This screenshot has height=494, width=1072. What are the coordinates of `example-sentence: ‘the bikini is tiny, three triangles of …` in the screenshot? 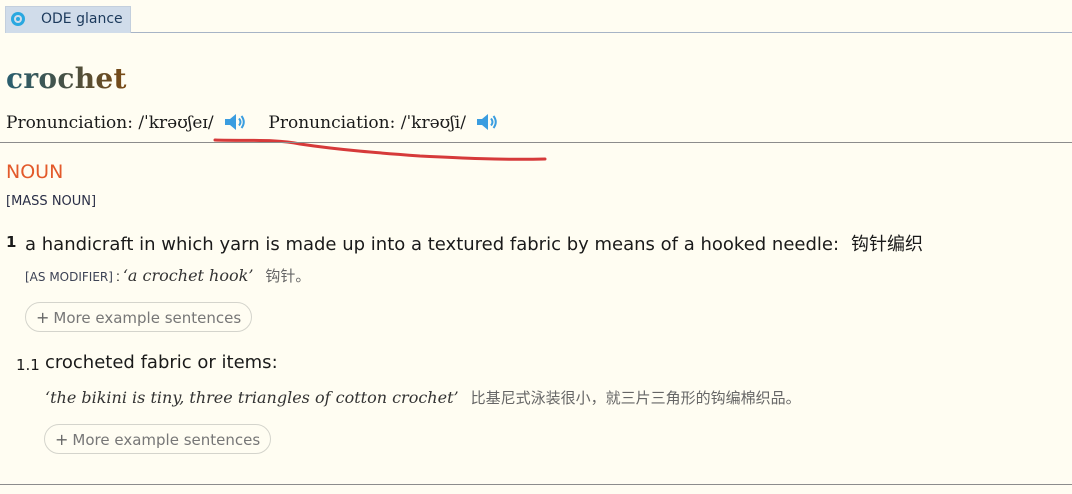 It's located at (252, 397).